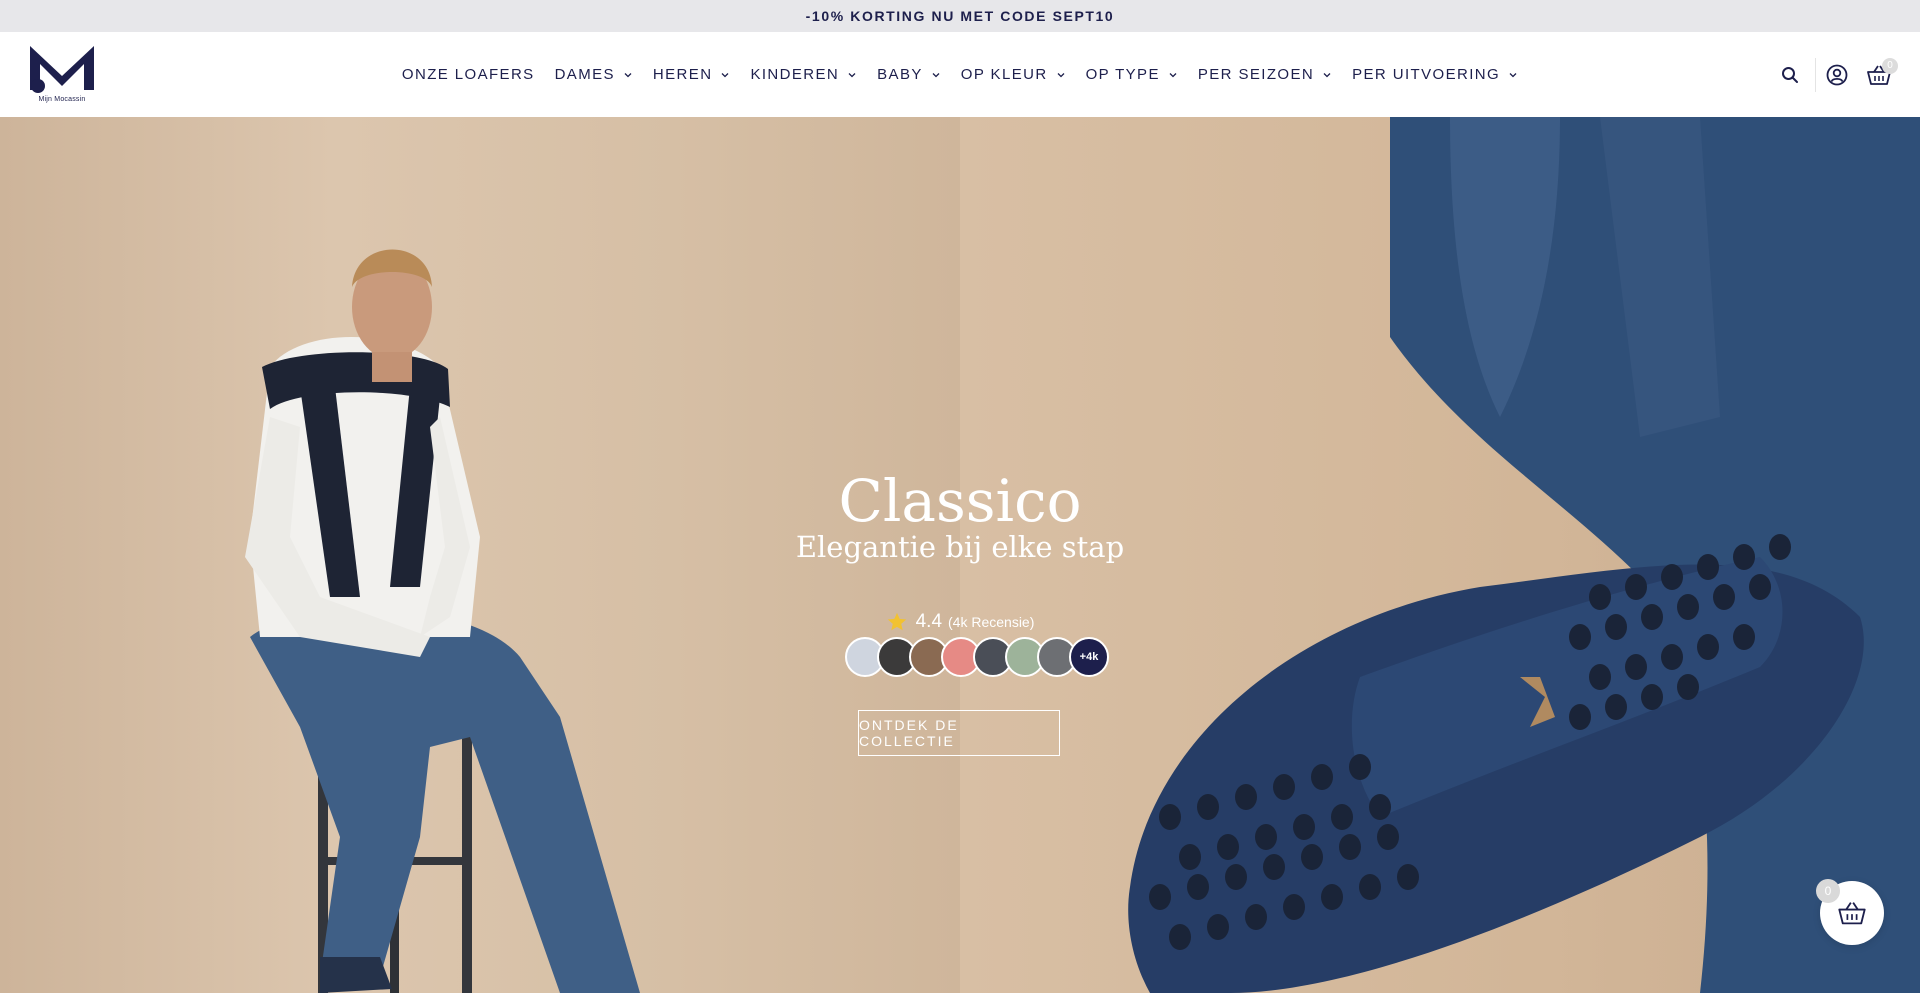 The image size is (1920, 993). I want to click on hero-subtitle: Elegantie bij elke stap, so click(960, 547).